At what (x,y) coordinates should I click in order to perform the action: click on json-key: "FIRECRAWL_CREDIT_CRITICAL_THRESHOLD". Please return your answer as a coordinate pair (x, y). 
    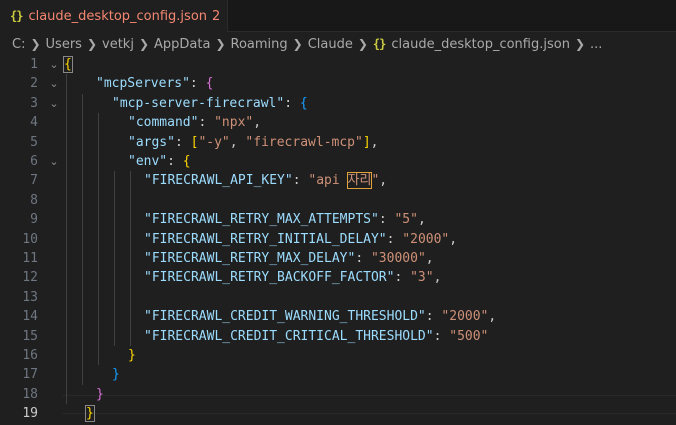
    Looking at the image, I should click on (289, 336).